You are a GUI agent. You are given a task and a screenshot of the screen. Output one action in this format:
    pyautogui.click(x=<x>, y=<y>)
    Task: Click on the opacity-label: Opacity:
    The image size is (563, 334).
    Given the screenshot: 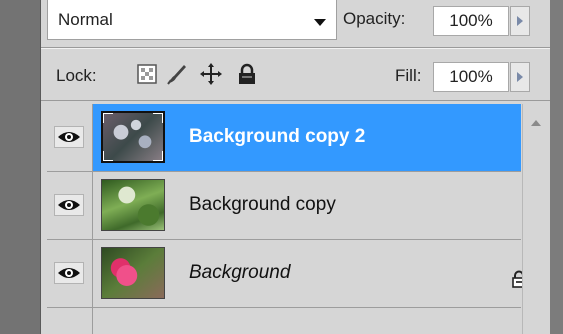 What is the action you would take?
    pyautogui.click(x=374, y=18)
    